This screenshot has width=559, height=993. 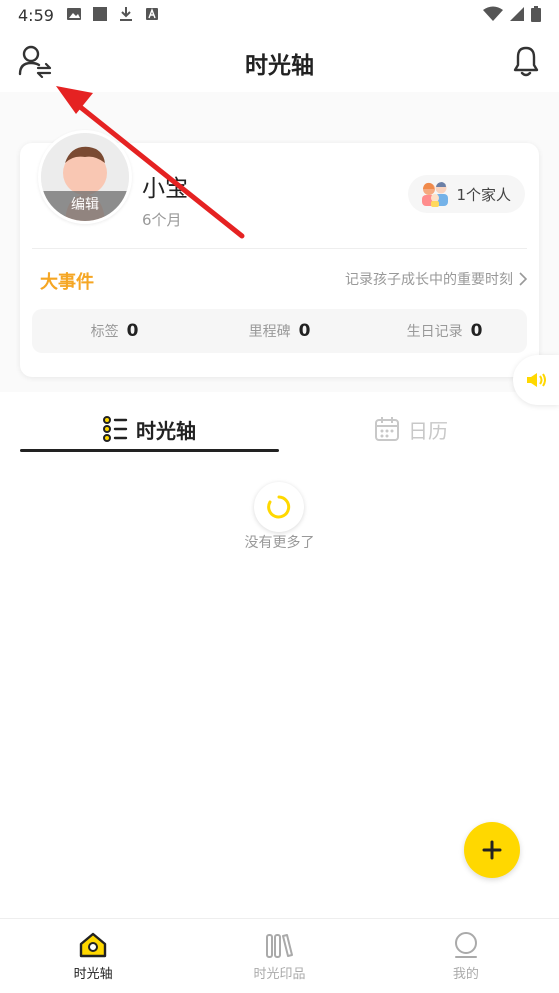 I want to click on no-more-text: 没有更多了, so click(x=279, y=543).